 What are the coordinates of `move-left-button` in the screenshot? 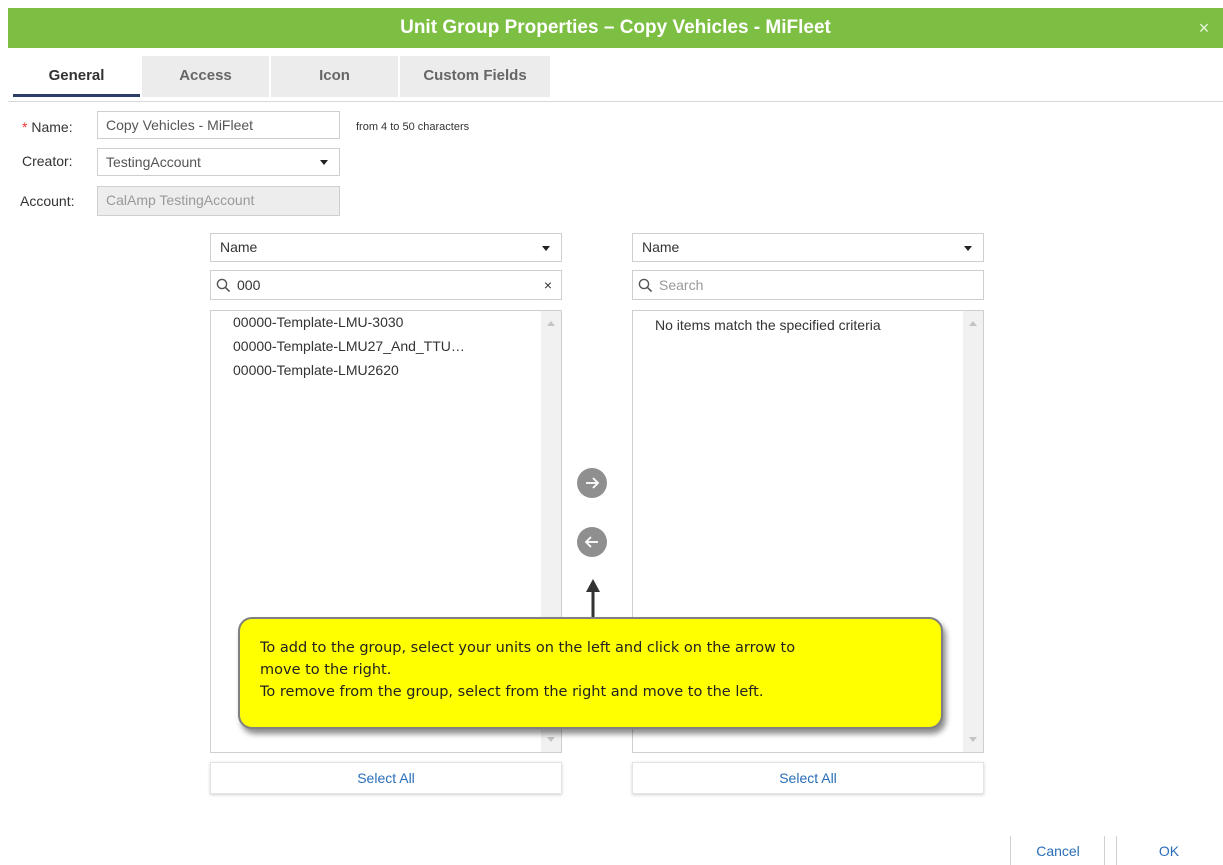 It's located at (592, 542).